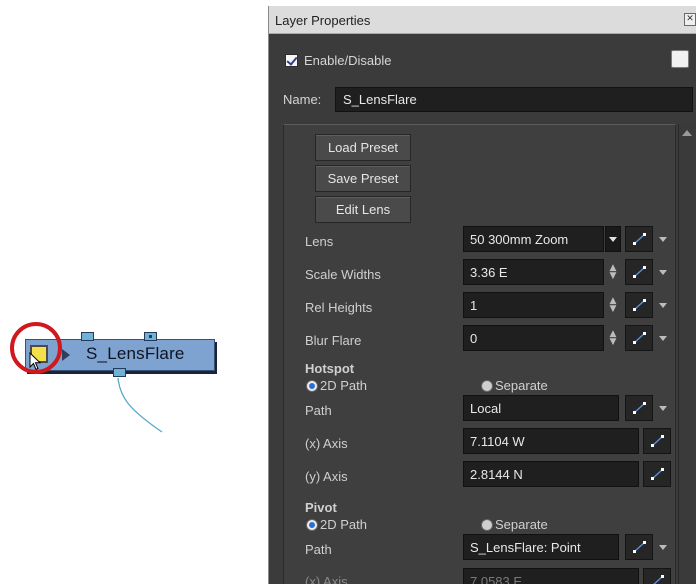 The width and height of the screenshot is (696, 584). Describe the element at coordinates (687, 133) in the screenshot. I see `scroll-up-icon` at that location.